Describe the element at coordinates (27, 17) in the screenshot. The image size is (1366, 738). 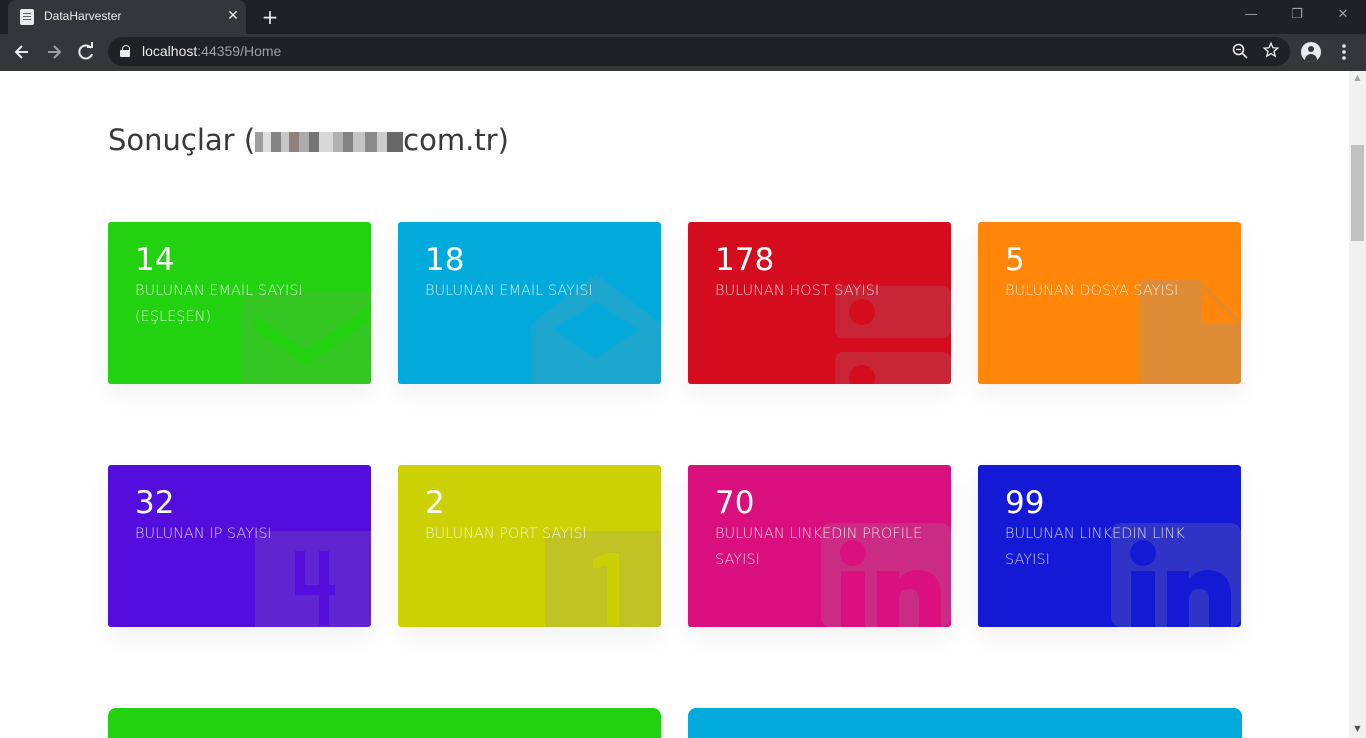
I see `page-favicon-icon` at that location.